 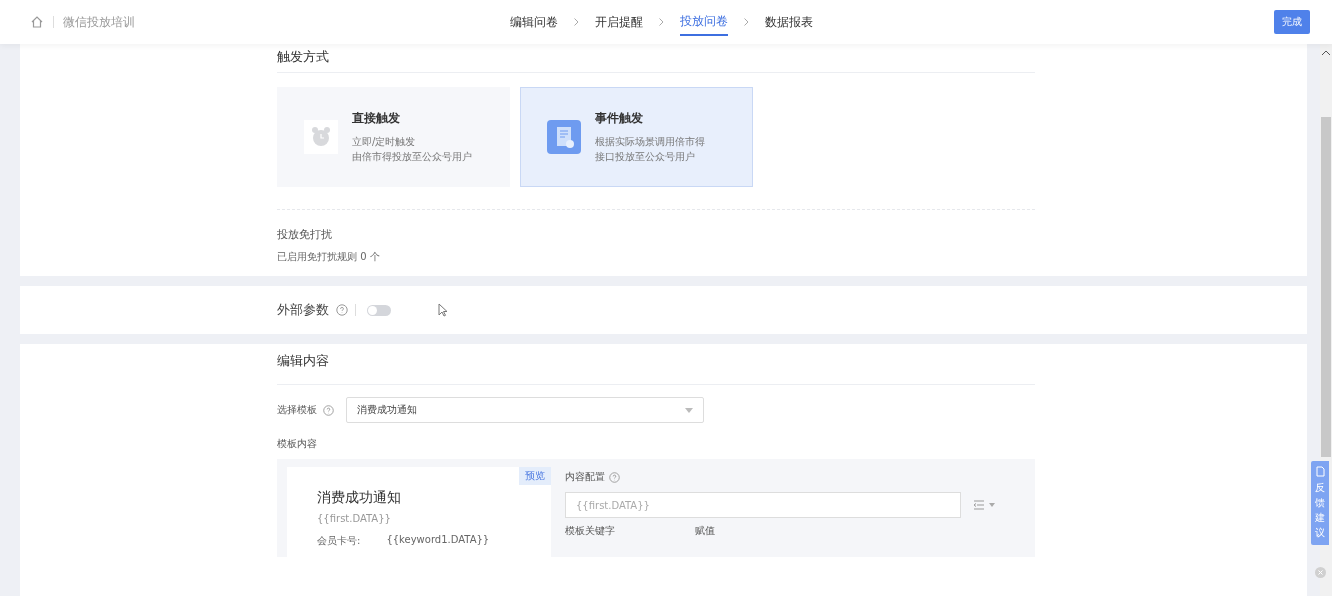 I want to click on cursor-icon, so click(x=443, y=310).